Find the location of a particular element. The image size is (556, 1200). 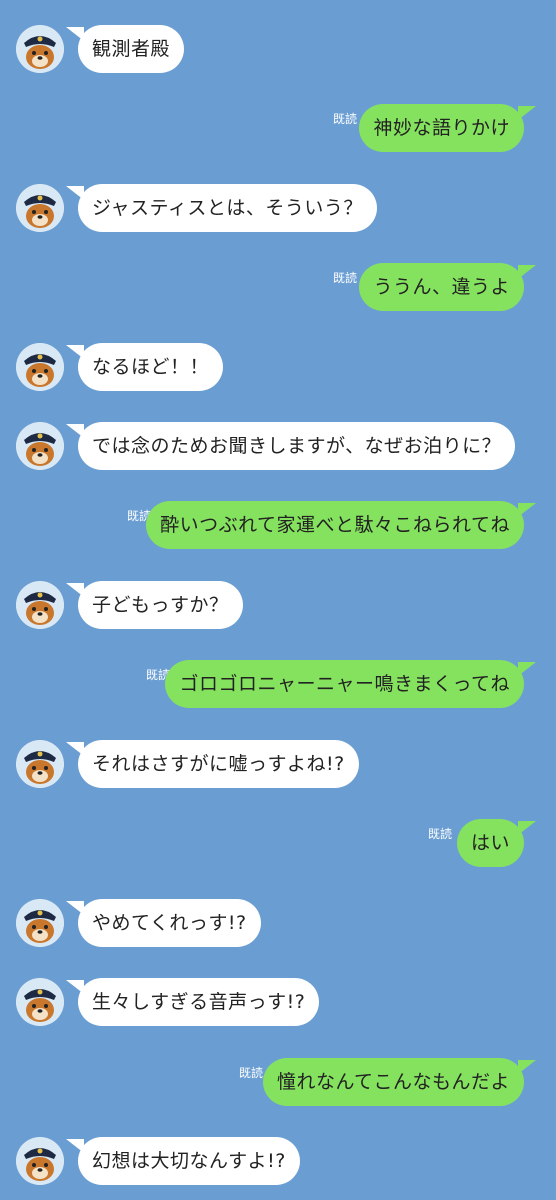

message-incoming: それはさすがに嘘っすよね!? is located at coordinates (278, 764).